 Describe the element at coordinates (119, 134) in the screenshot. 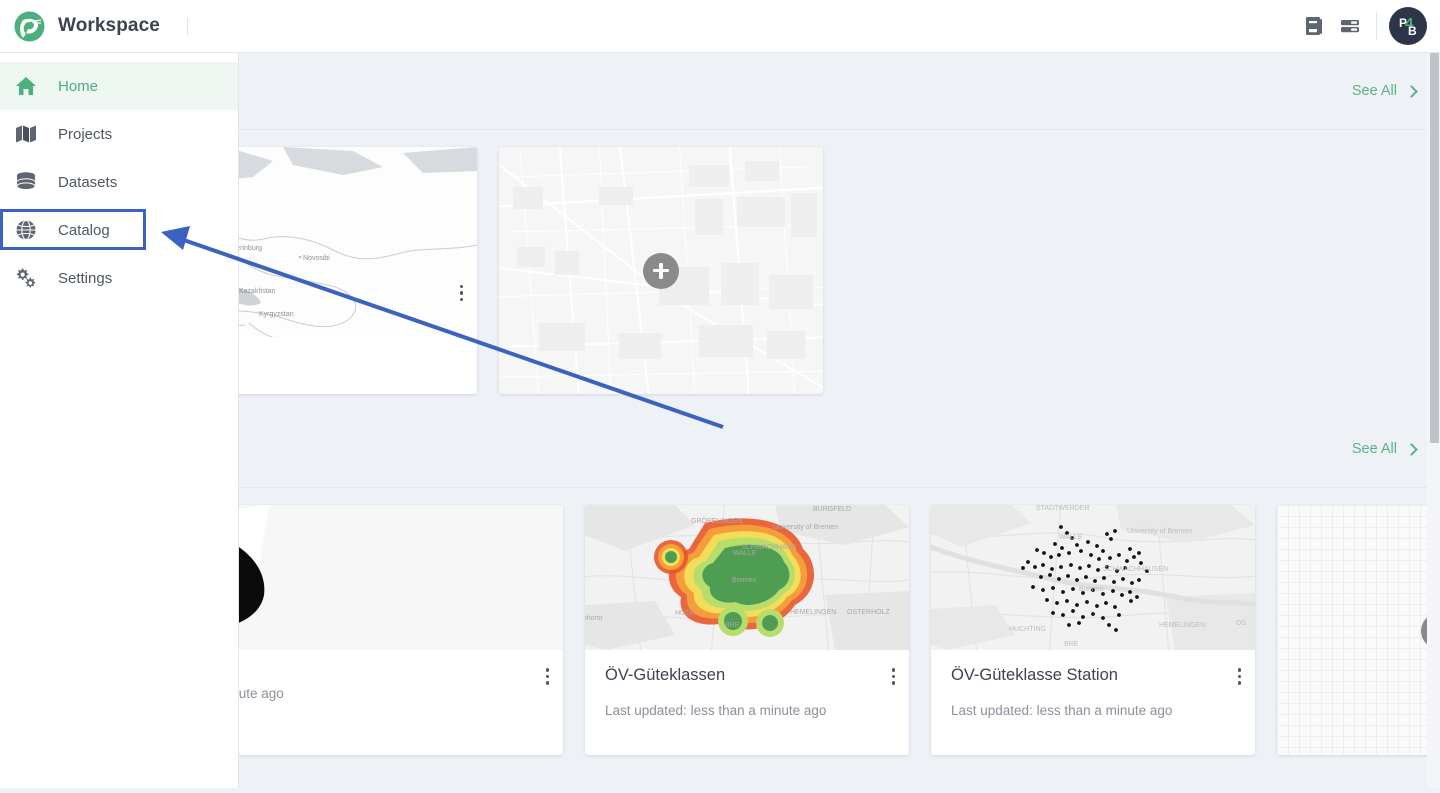

I see `sidebar-item-projects: Projects` at that location.